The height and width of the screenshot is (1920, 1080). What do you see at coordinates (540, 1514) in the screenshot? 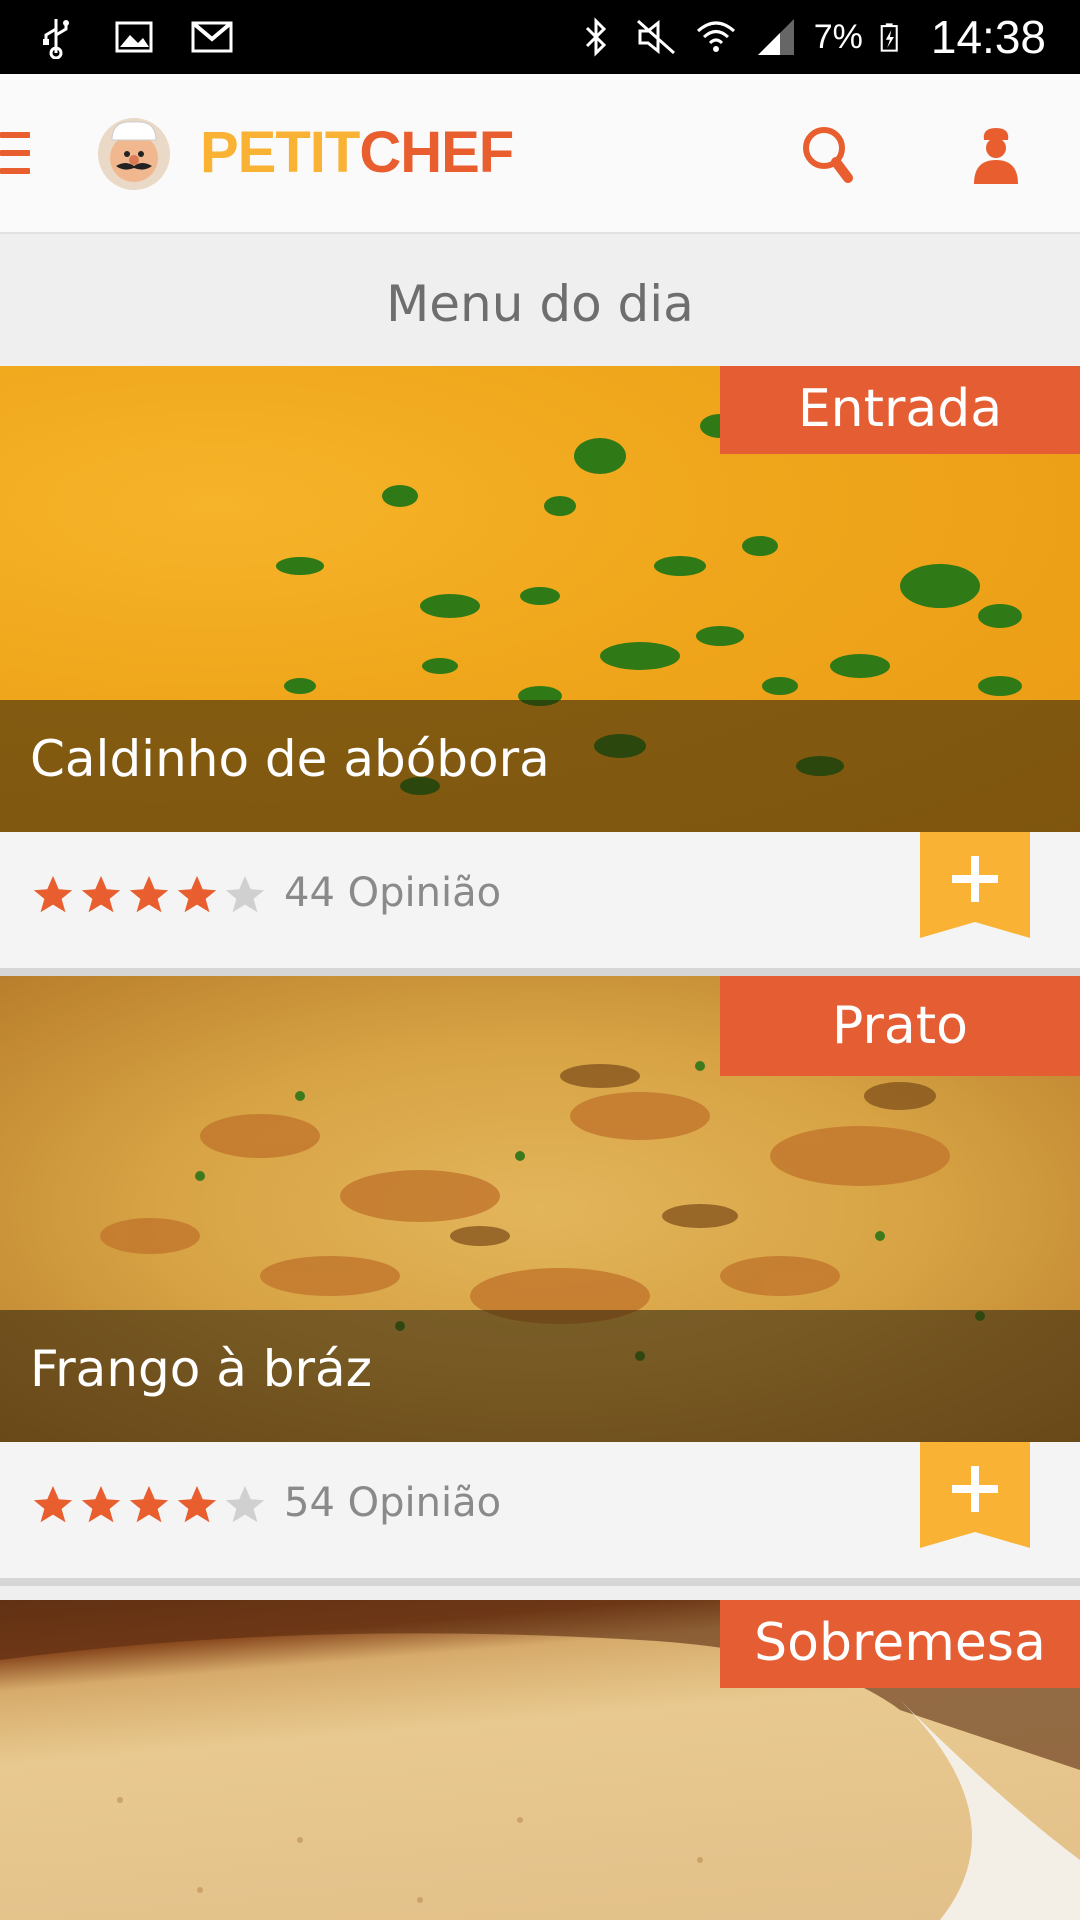
I see `recipe-footer: 54 Opinião` at bounding box center [540, 1514].